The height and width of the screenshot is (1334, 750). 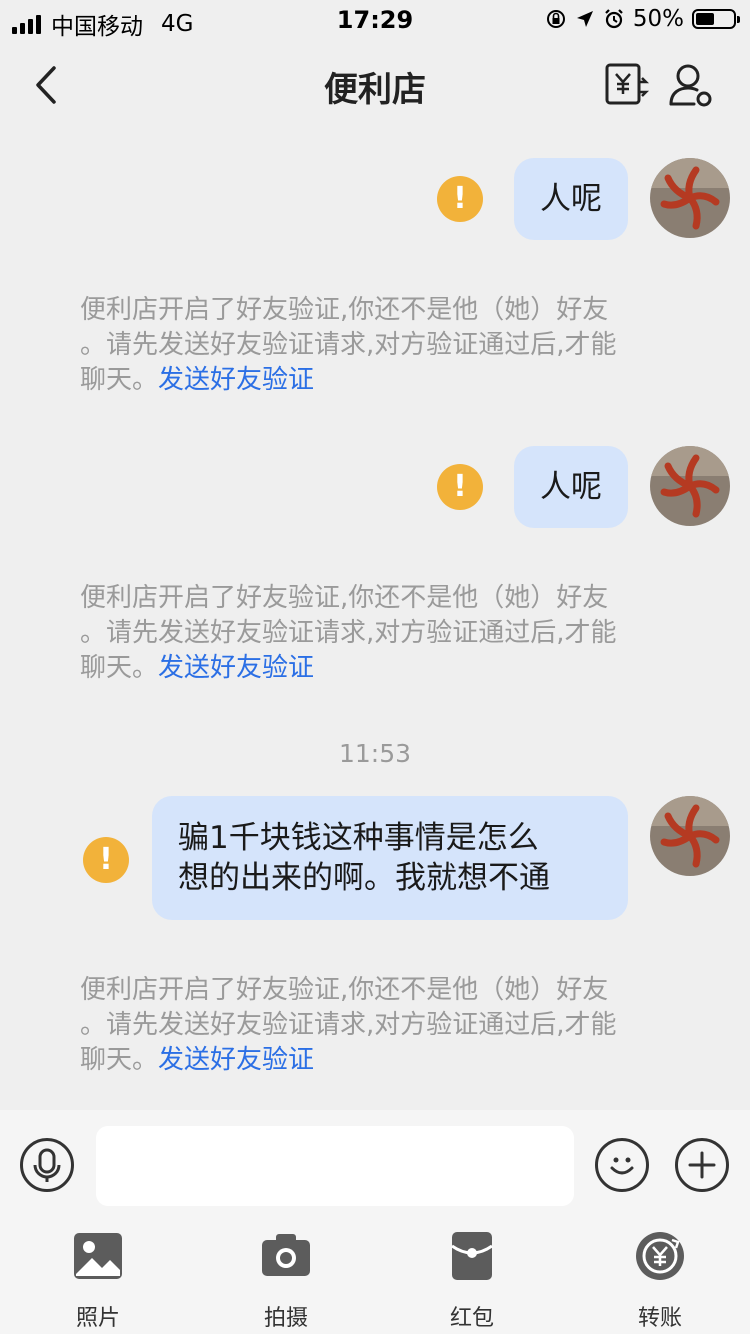 I want to click on battery-icon, so click(x=716, y=19).